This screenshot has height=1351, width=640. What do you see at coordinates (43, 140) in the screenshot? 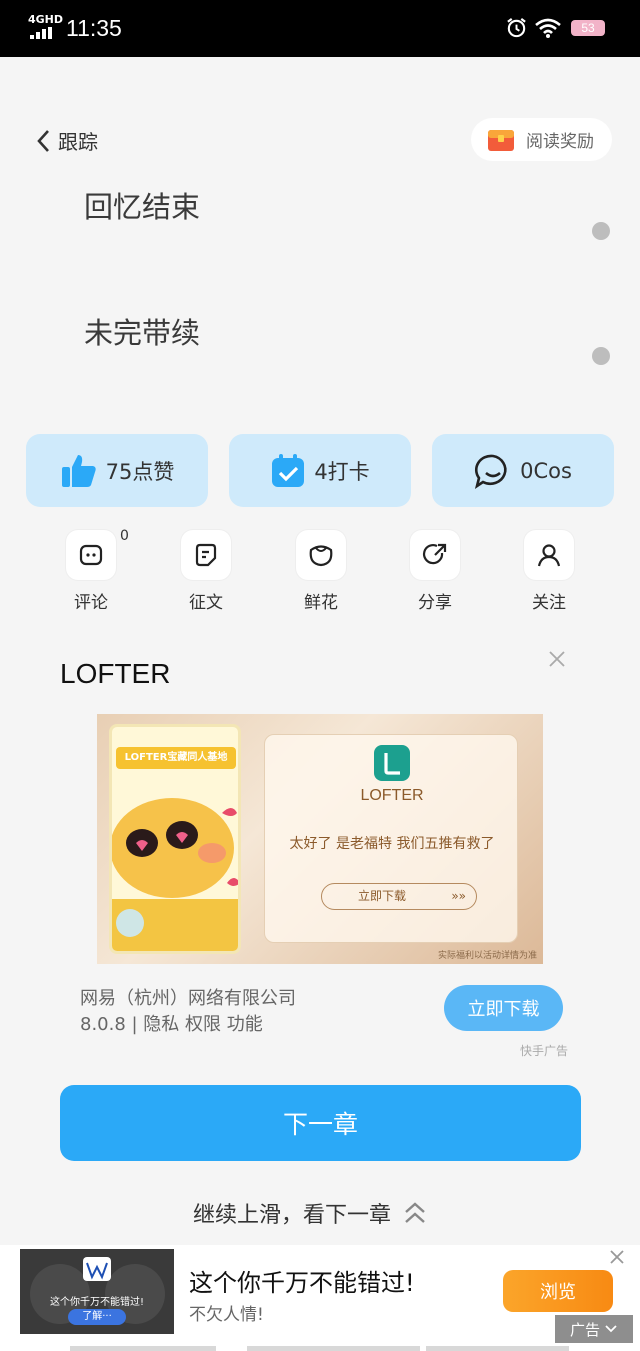
I see `chevron-left-icon` at bounding box center [43, 140].